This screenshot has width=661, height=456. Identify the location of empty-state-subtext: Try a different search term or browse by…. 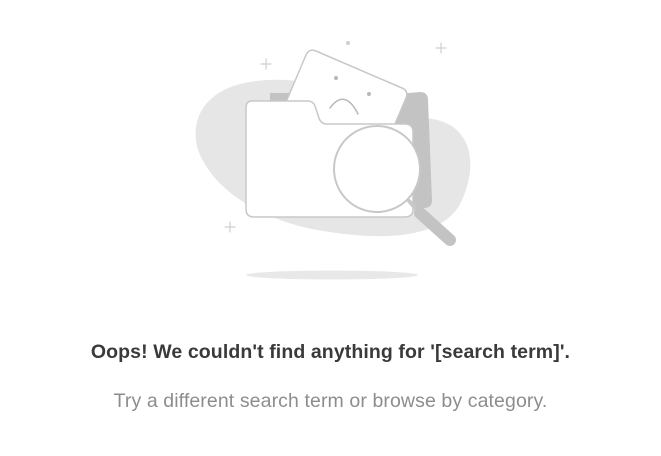
(330, 401).